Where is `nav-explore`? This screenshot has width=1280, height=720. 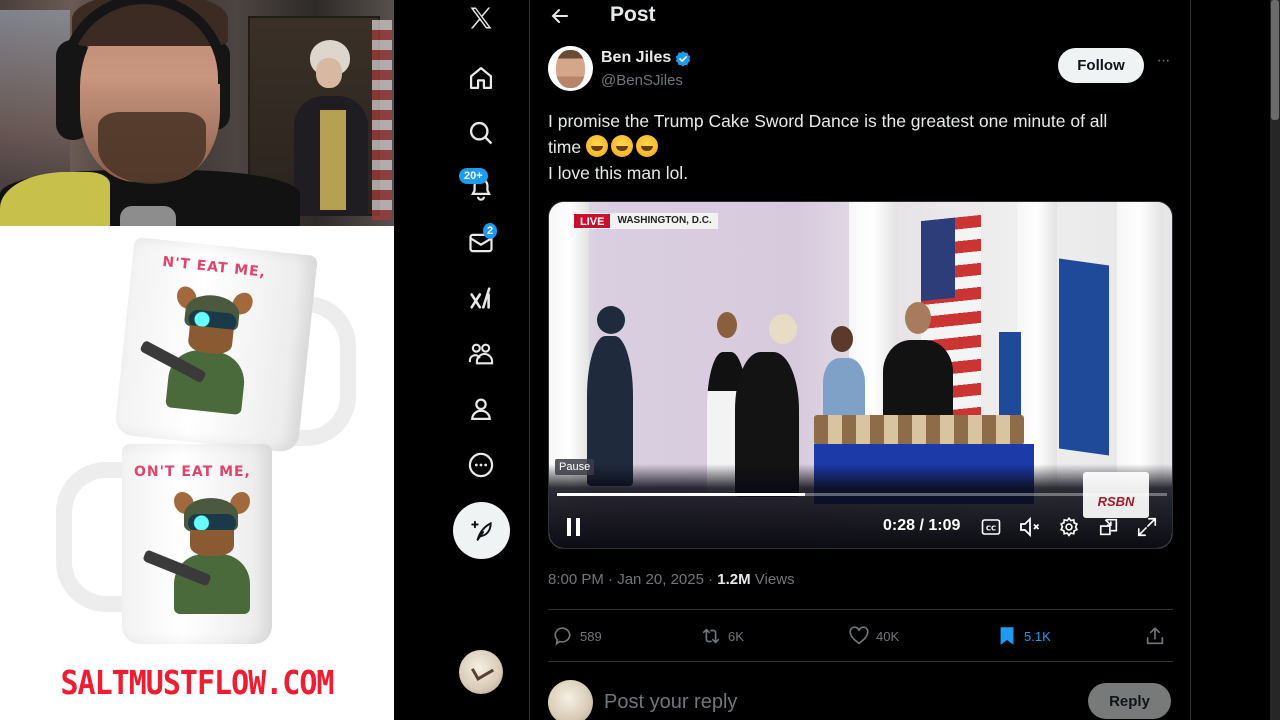 nav-explore is located at coordinates (481, 133).